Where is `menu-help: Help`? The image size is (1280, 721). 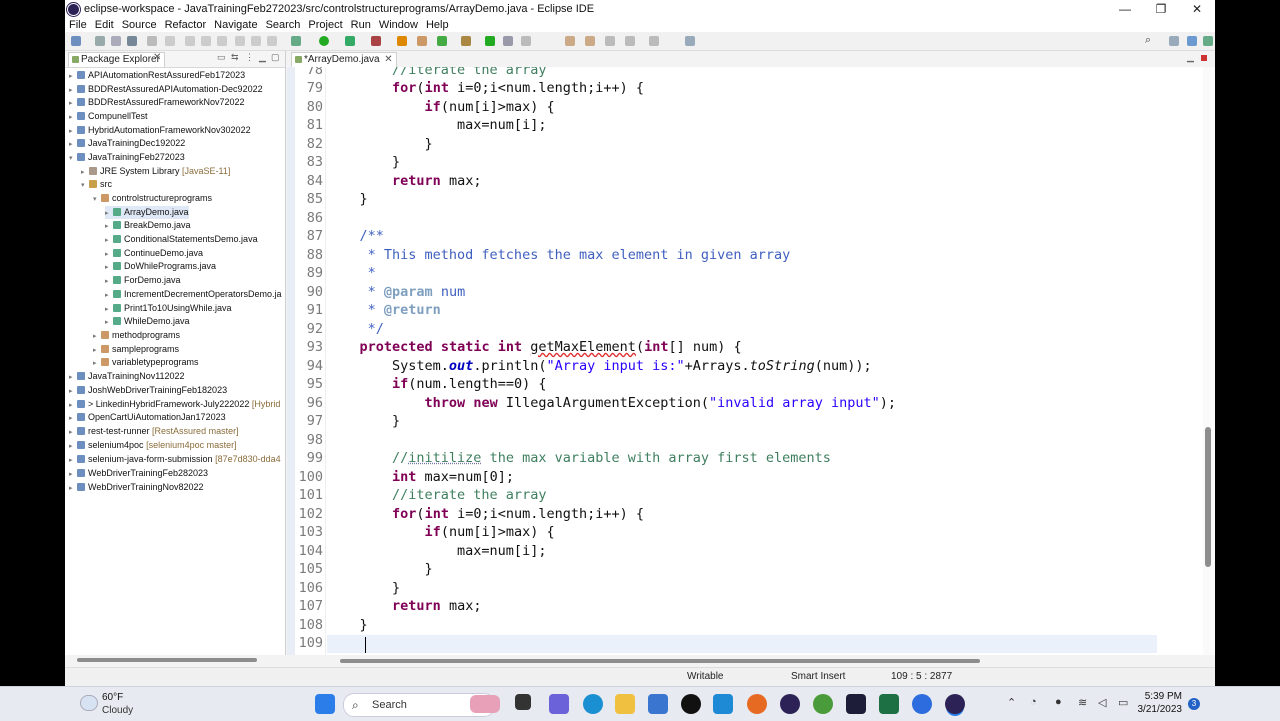
menu-help: Help is located at coordinates (437, 25).